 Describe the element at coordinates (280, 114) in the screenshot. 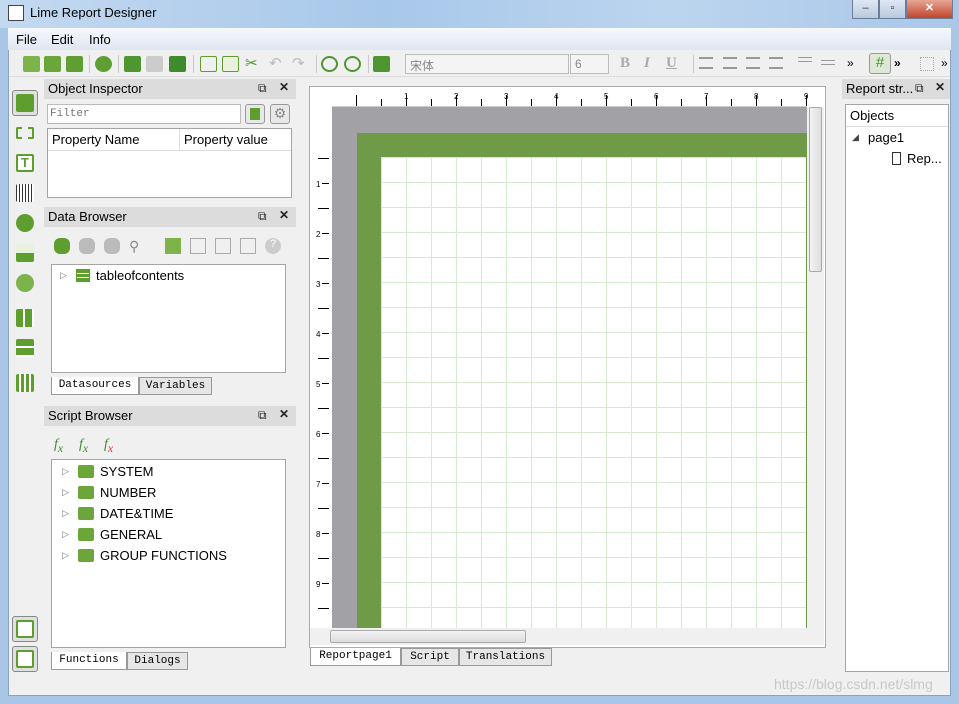

I see `settings-gear-button: ⚙` at that location.